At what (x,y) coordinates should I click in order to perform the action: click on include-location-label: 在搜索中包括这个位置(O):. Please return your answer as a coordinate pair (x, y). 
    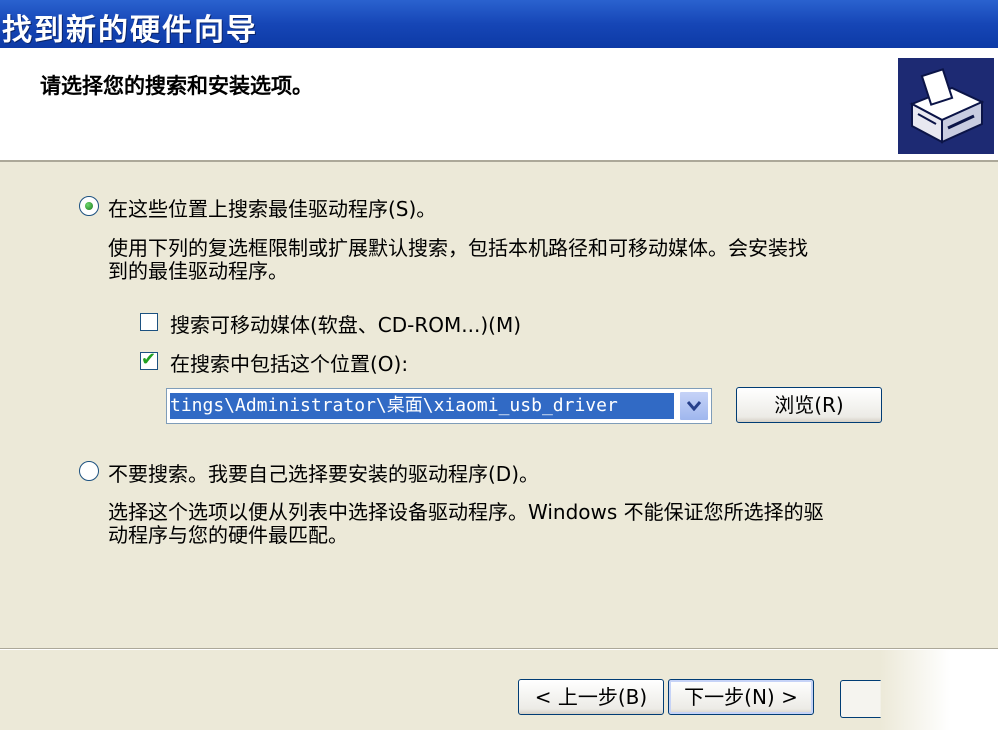
    Looking at the image, I should click on (289, 362).